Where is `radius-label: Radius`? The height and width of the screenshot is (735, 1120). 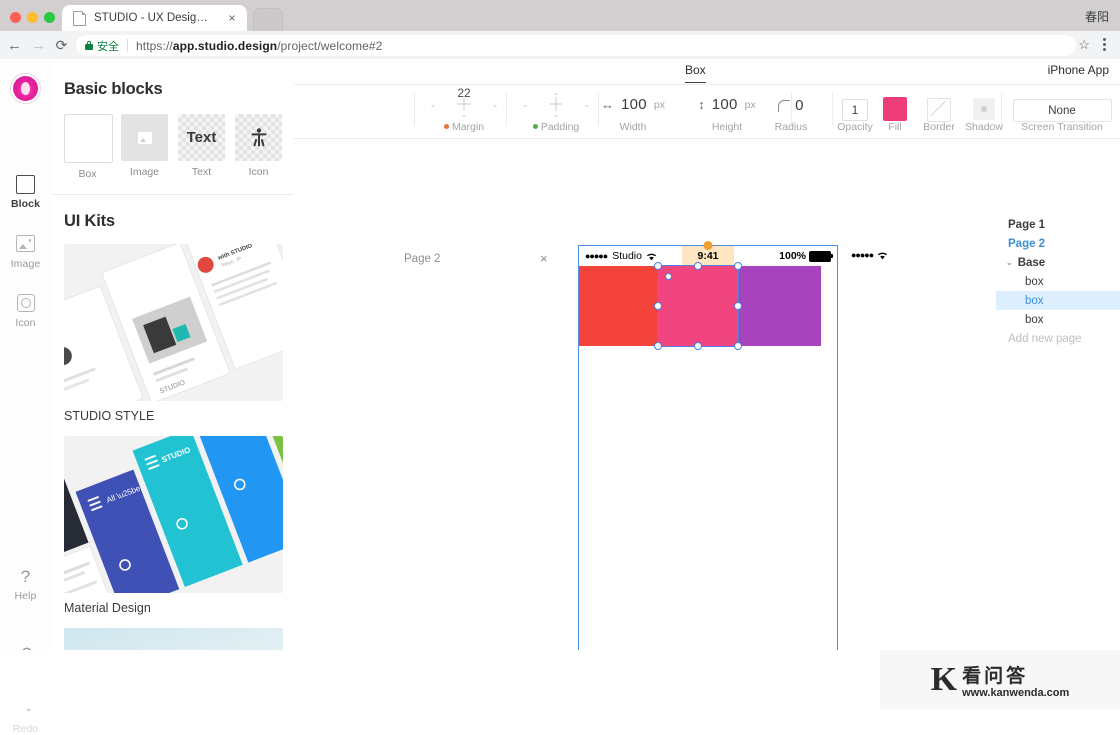 radius-label: Radius is located at coordinates (791, 127).